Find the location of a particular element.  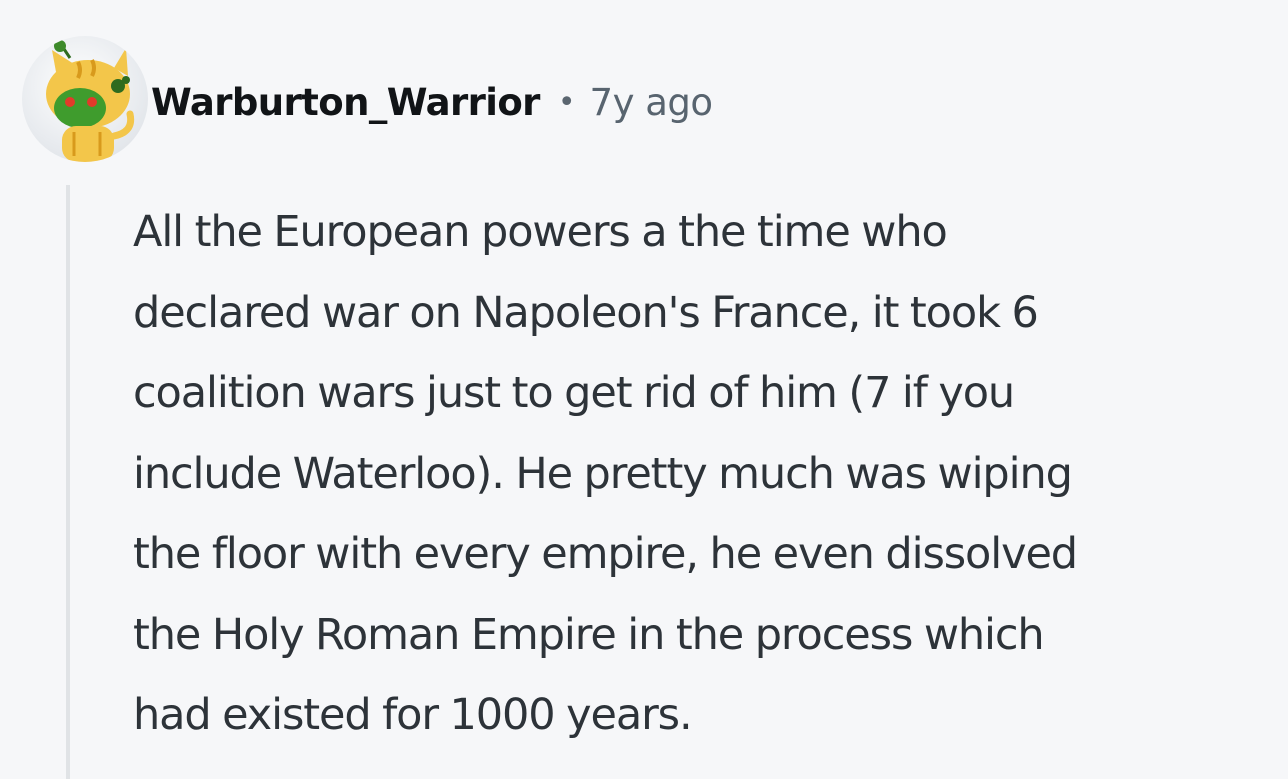

comment-body-line: had existed for 1000 years. is located at coordinates (413, 715).